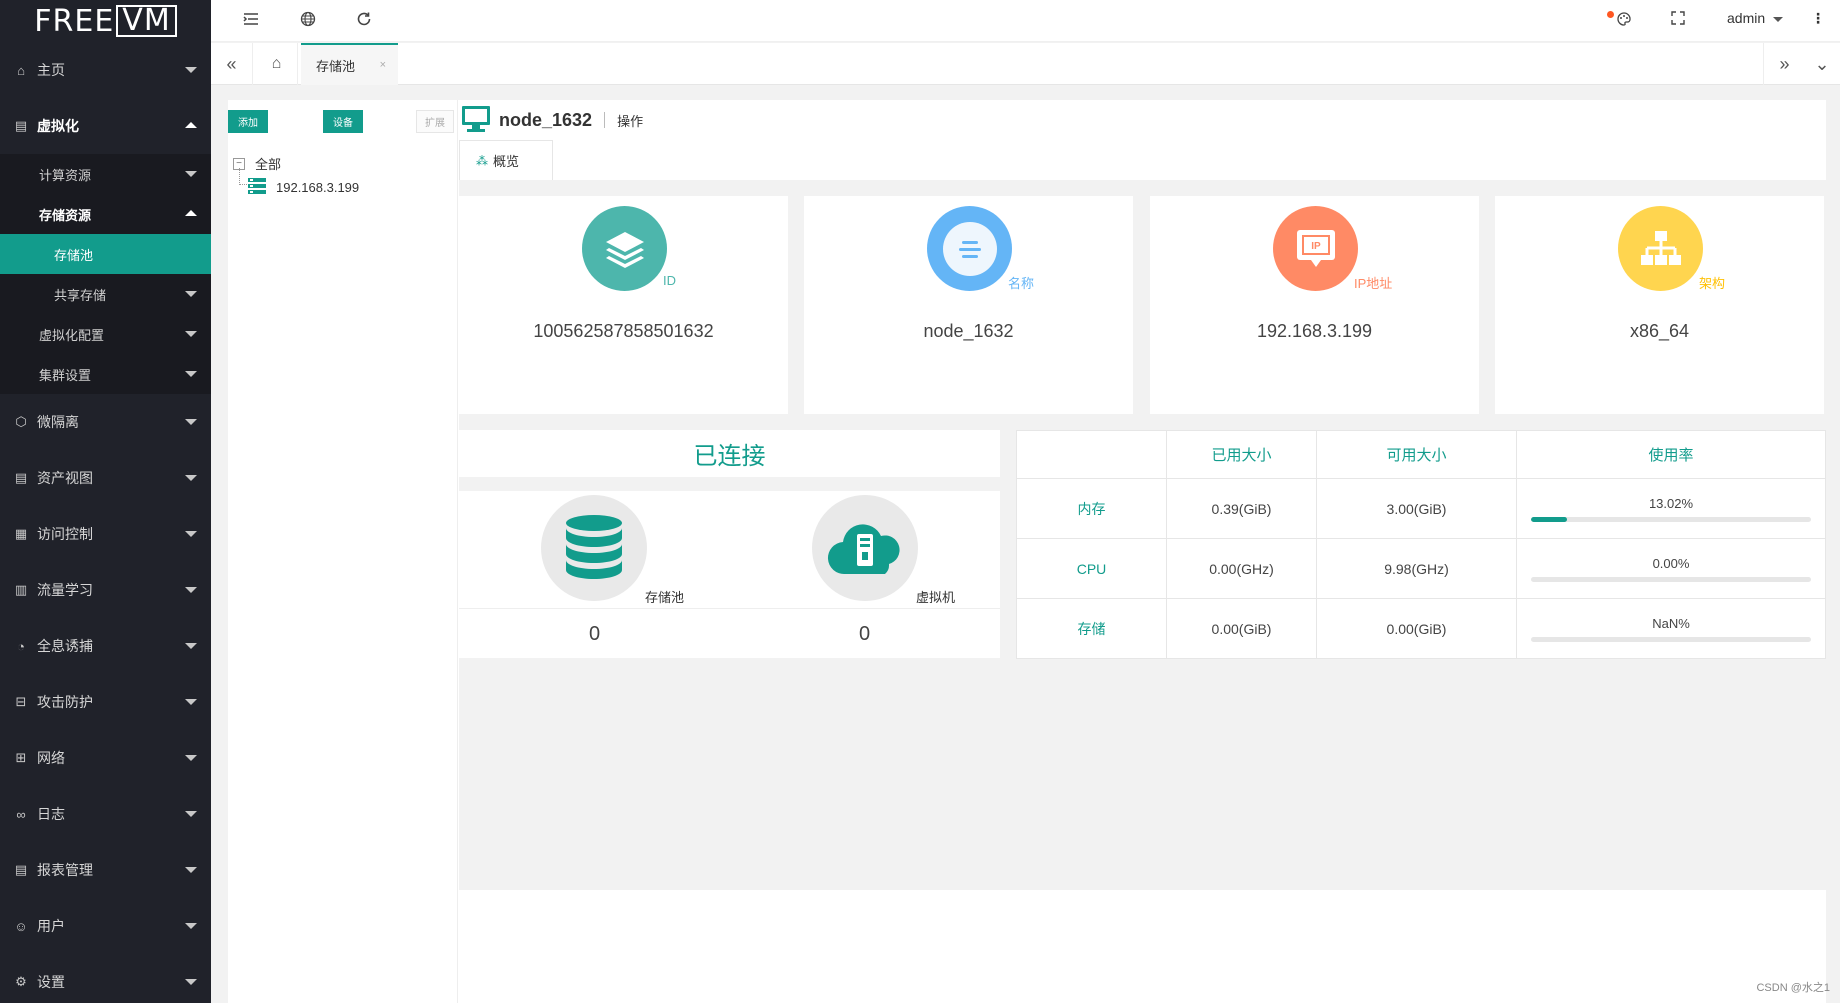  Describe the element at coordinates (343, 121) in the screenshot. I see `device-button: 设备` at that location.